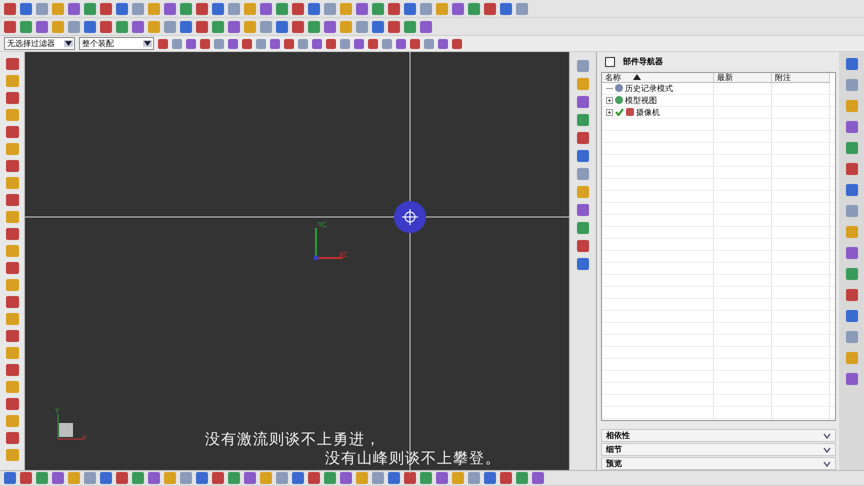 The height and width of the screenshot is (486, 864). What do you see at coordinates (801, 77) in the screenshot?
I see `column-header: 附注` at bounding box center [801, 77].